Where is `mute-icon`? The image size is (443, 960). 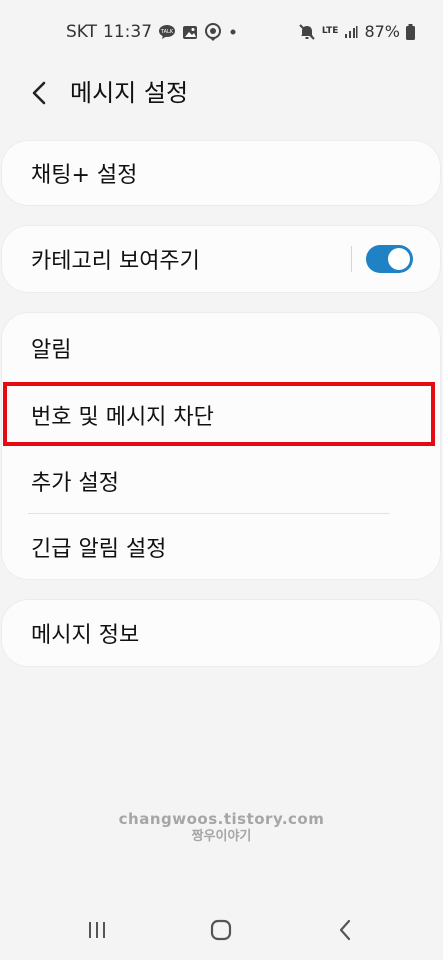 mute-icon is located at coordinates (307, 32).